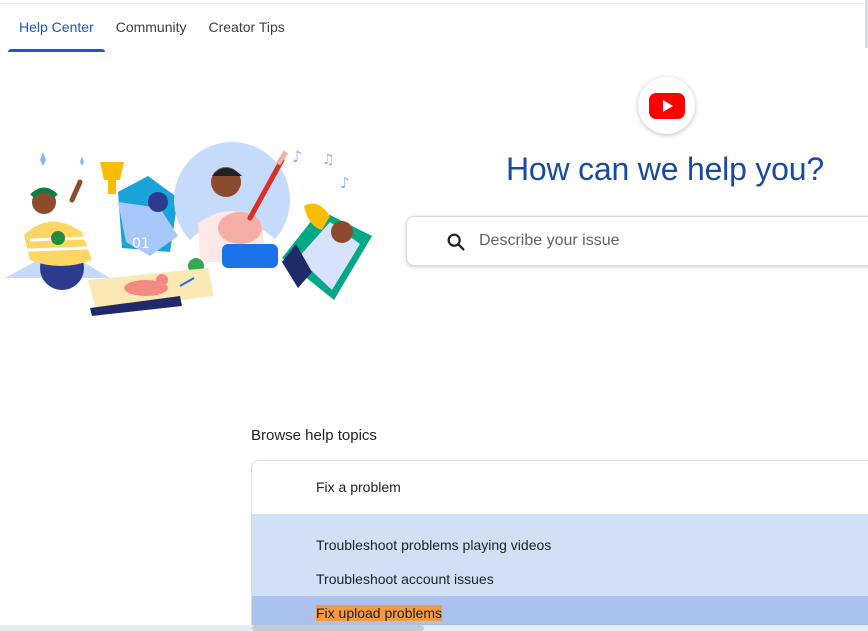 This screenshot has height=631, width=868. What do you see at coordinates (338, 628) in the screenshot?
I see `scrollbar-thumb` at bounding box center [338, 628].